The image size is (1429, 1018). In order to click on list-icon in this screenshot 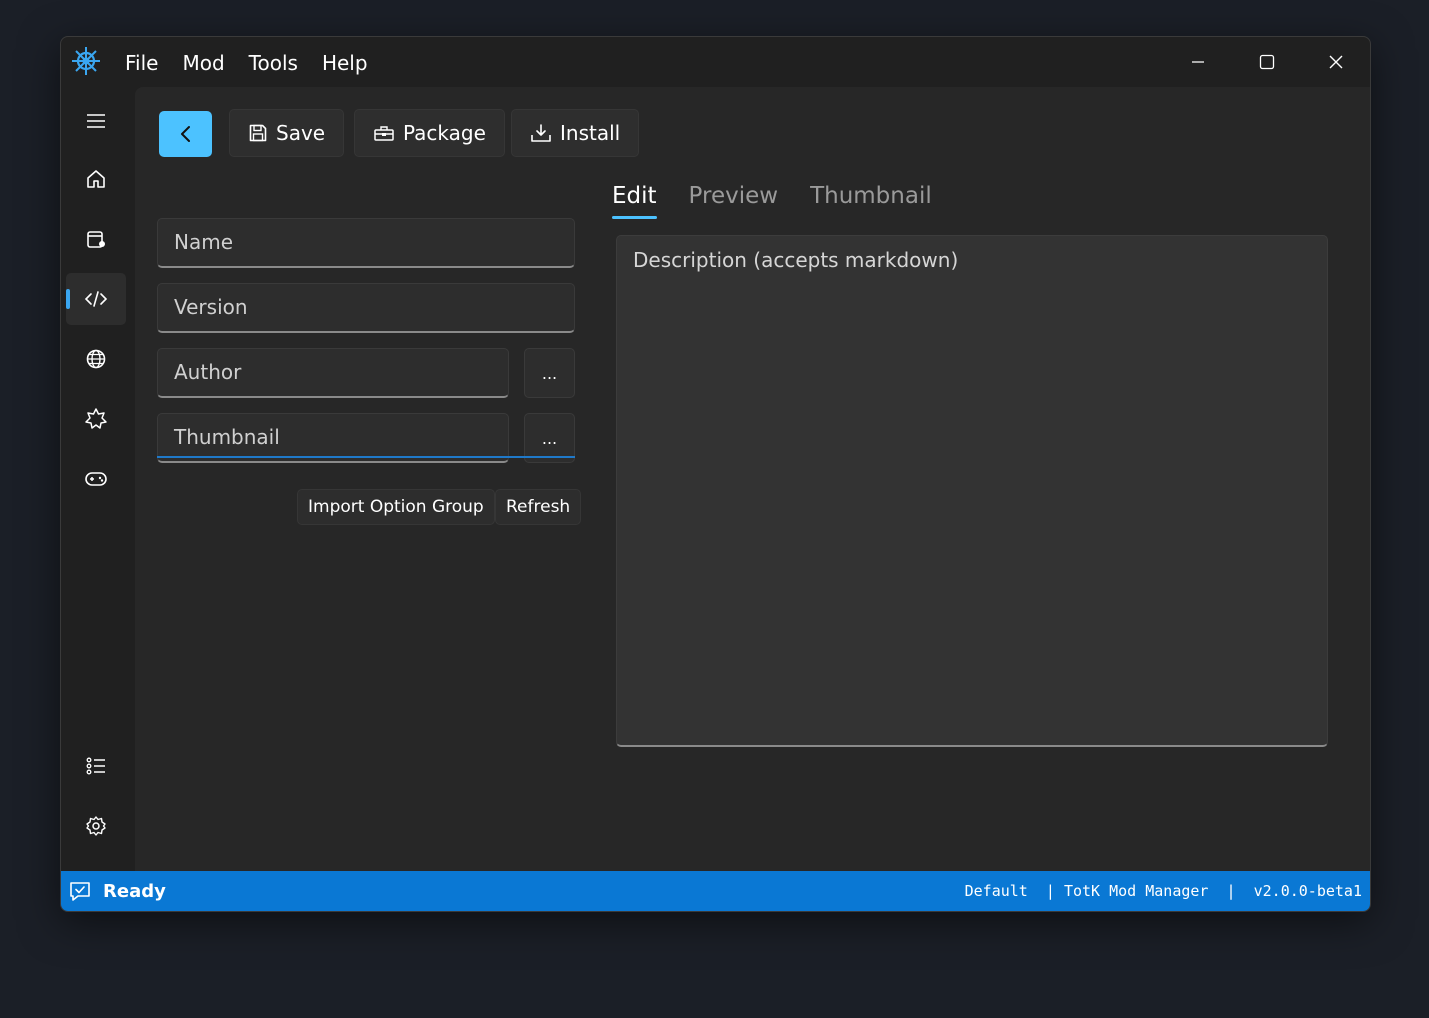, I will do `click(95, 766)`.